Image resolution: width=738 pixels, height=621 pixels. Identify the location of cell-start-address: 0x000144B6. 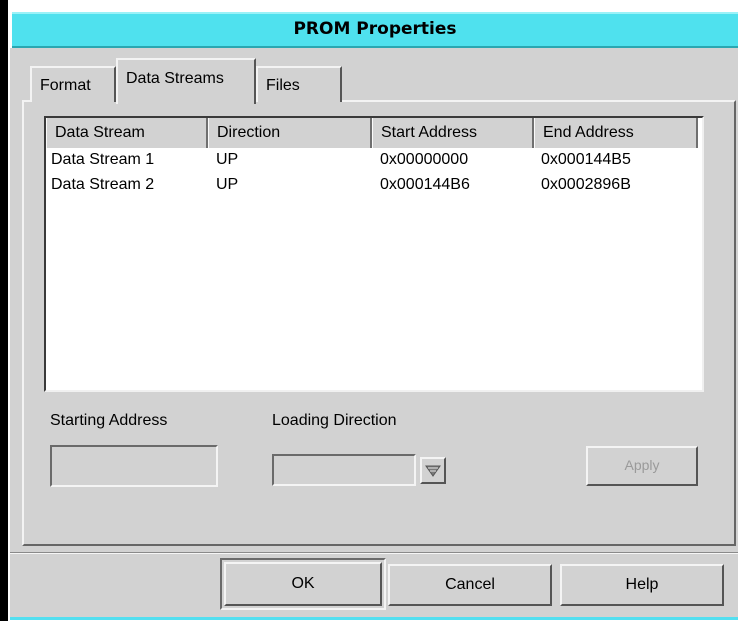
(425, 184).